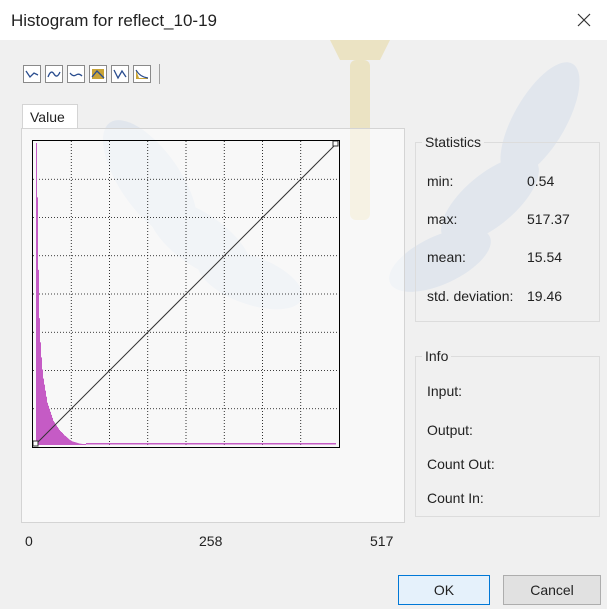 This screenshot has width=607, height=609. Describe the element at coordinates (36, 443) in the screenshot. I see `min-handle` at that location.